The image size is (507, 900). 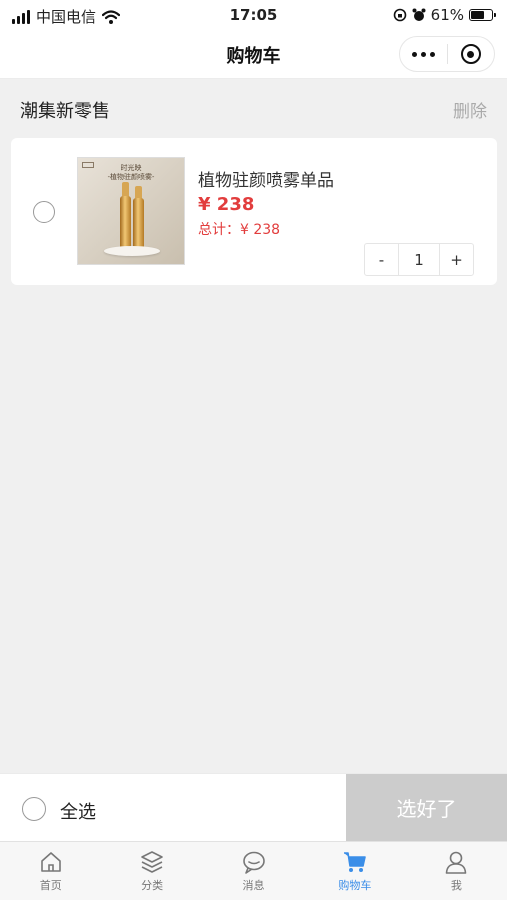 I want to click on nav-bar: 购物车, so click(x=253, y=54).